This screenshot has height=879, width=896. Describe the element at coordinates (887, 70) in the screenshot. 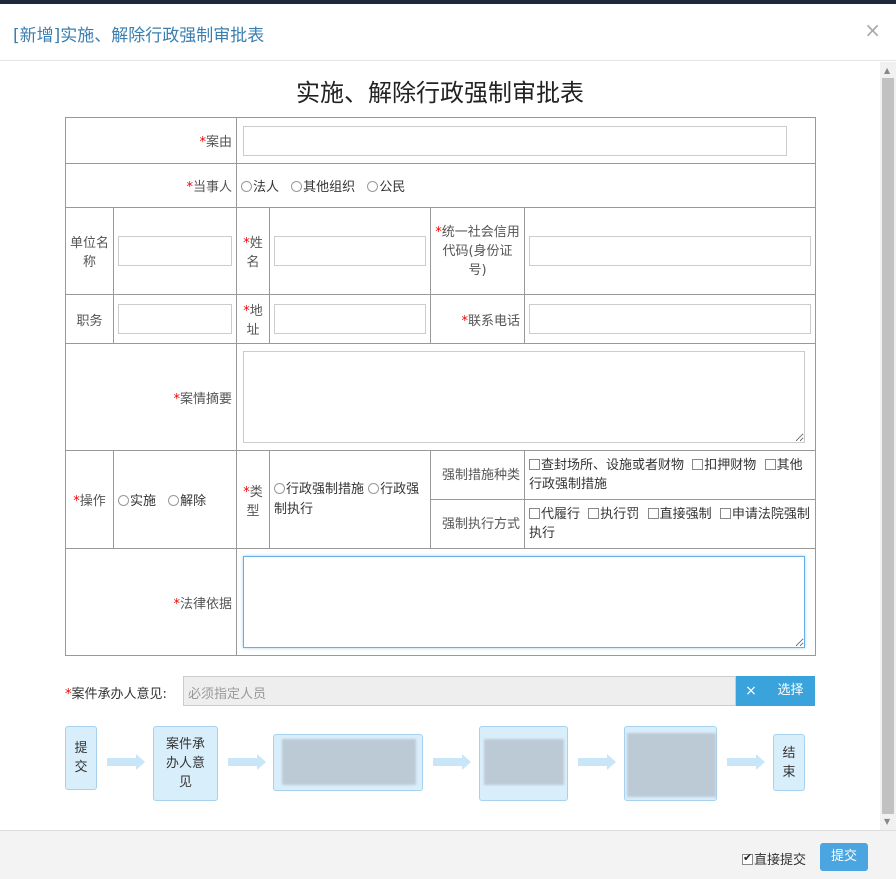

I see `scroll-up-icon: ▲` at that location.